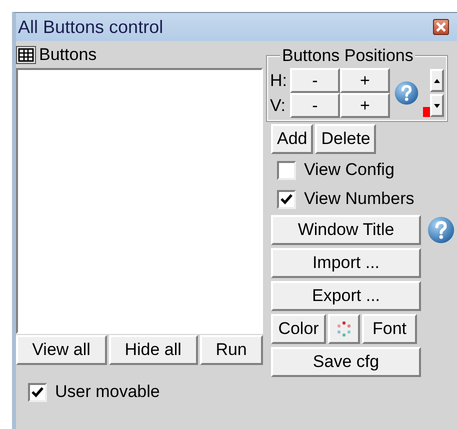 Image resolution: width=457 pixels, height=429 pixels. I want to click on down-arrow-icon, so click(437, 106).